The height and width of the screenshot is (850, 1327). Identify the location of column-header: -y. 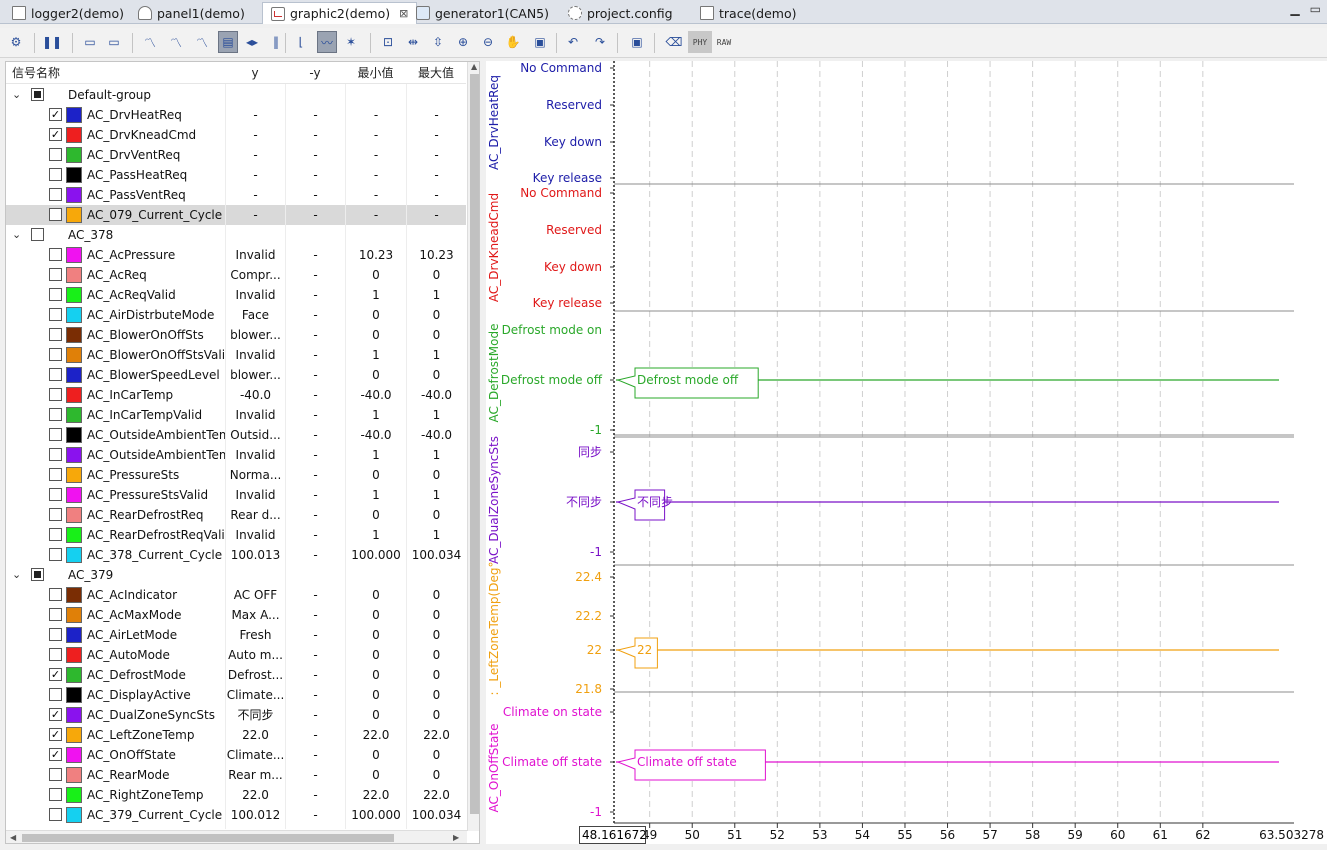
(315, 73).